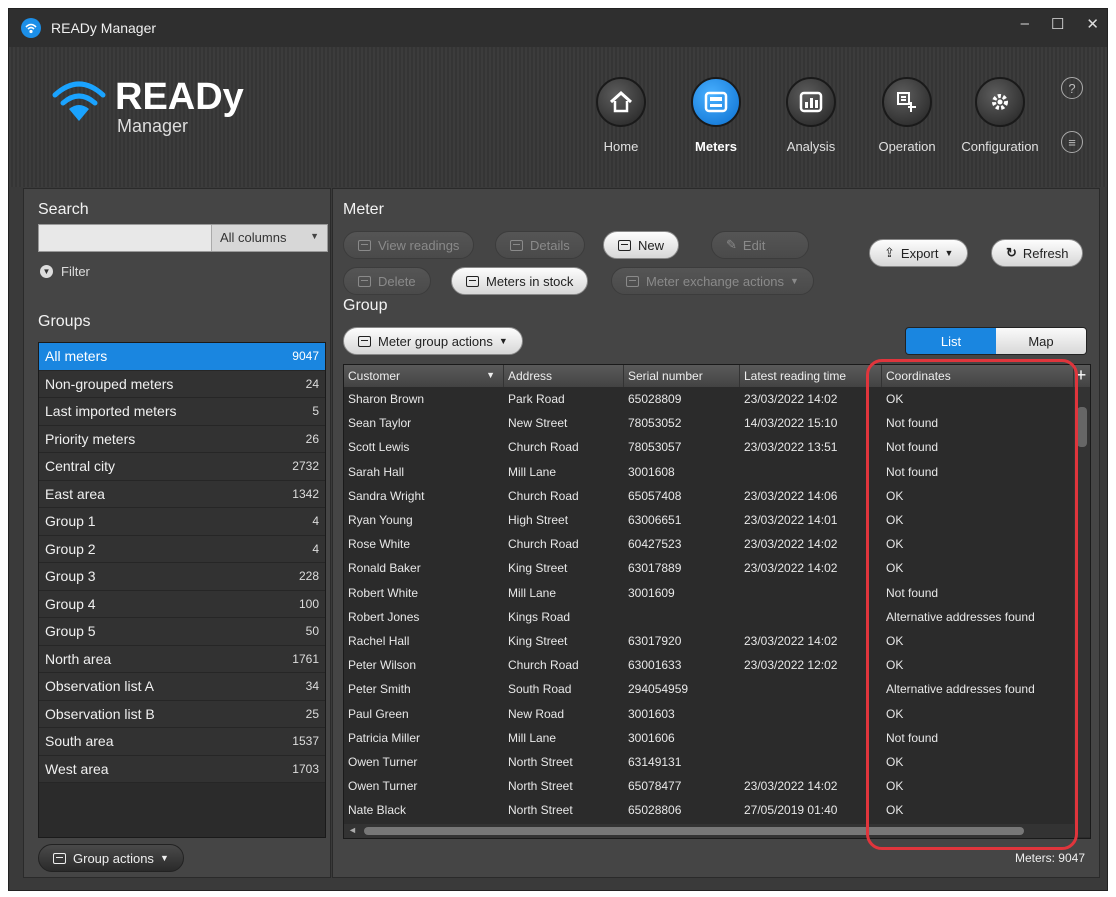 Image resolution: width=1116 pixels, height=897 pixels. I want to click on export-button: ⇪ Export ▼, so click(919, 253).